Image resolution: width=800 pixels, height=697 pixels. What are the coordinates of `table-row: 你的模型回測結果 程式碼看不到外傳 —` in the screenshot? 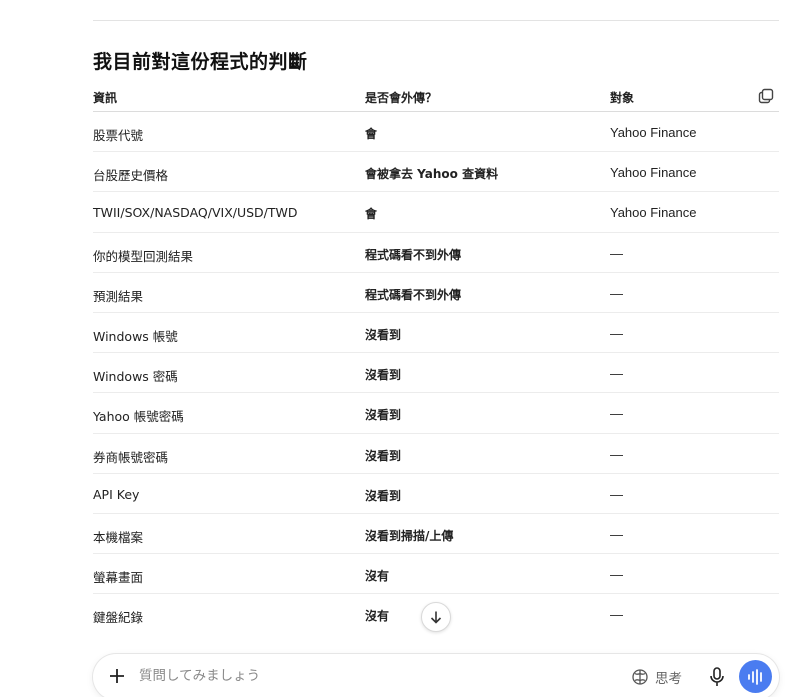 It's located at (436, 253).